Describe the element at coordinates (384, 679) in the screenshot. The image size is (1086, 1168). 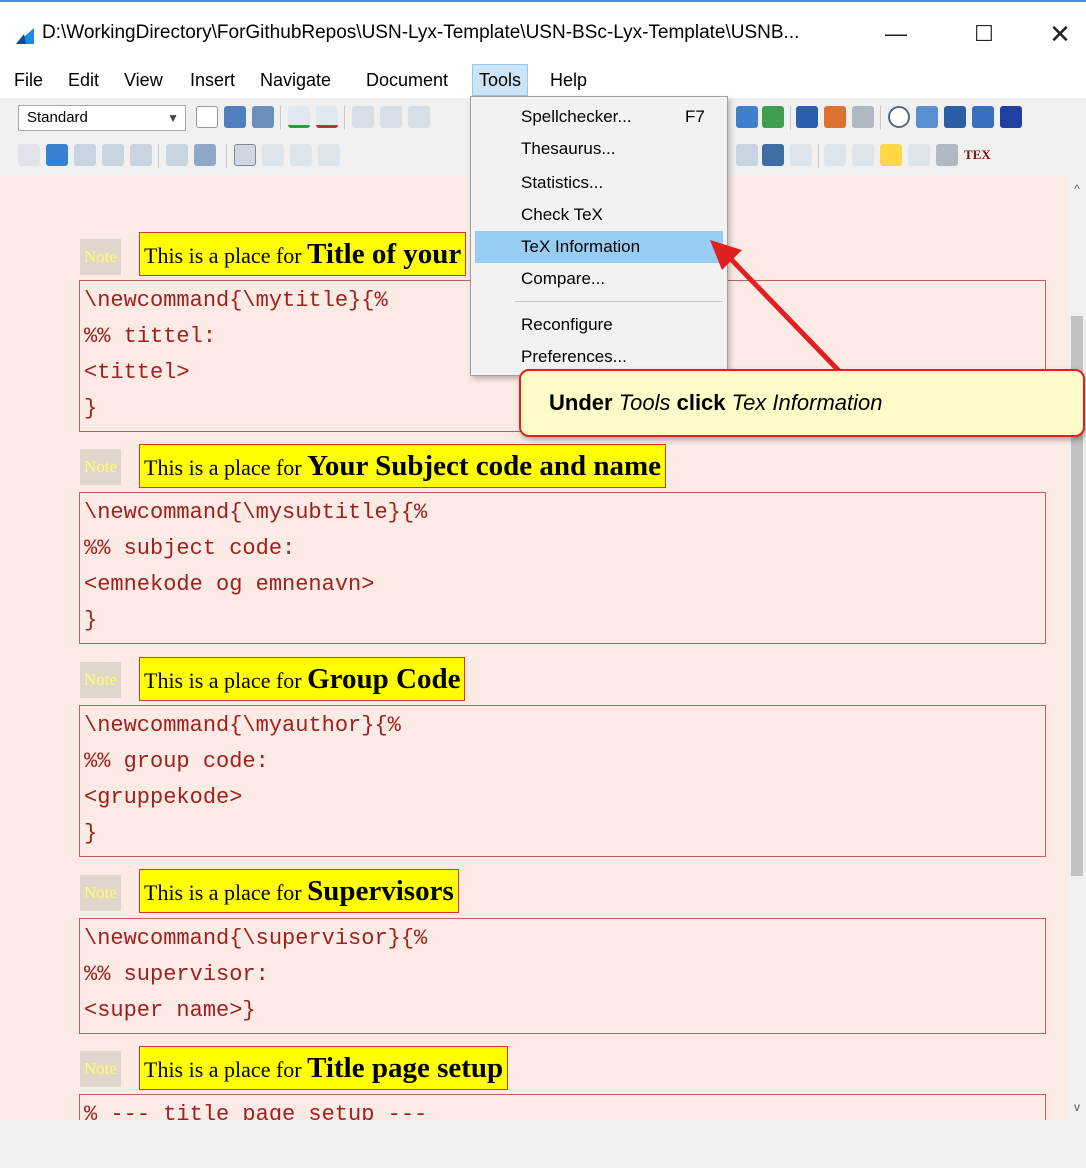
I see `note-heading-title: Group Code` at that location.